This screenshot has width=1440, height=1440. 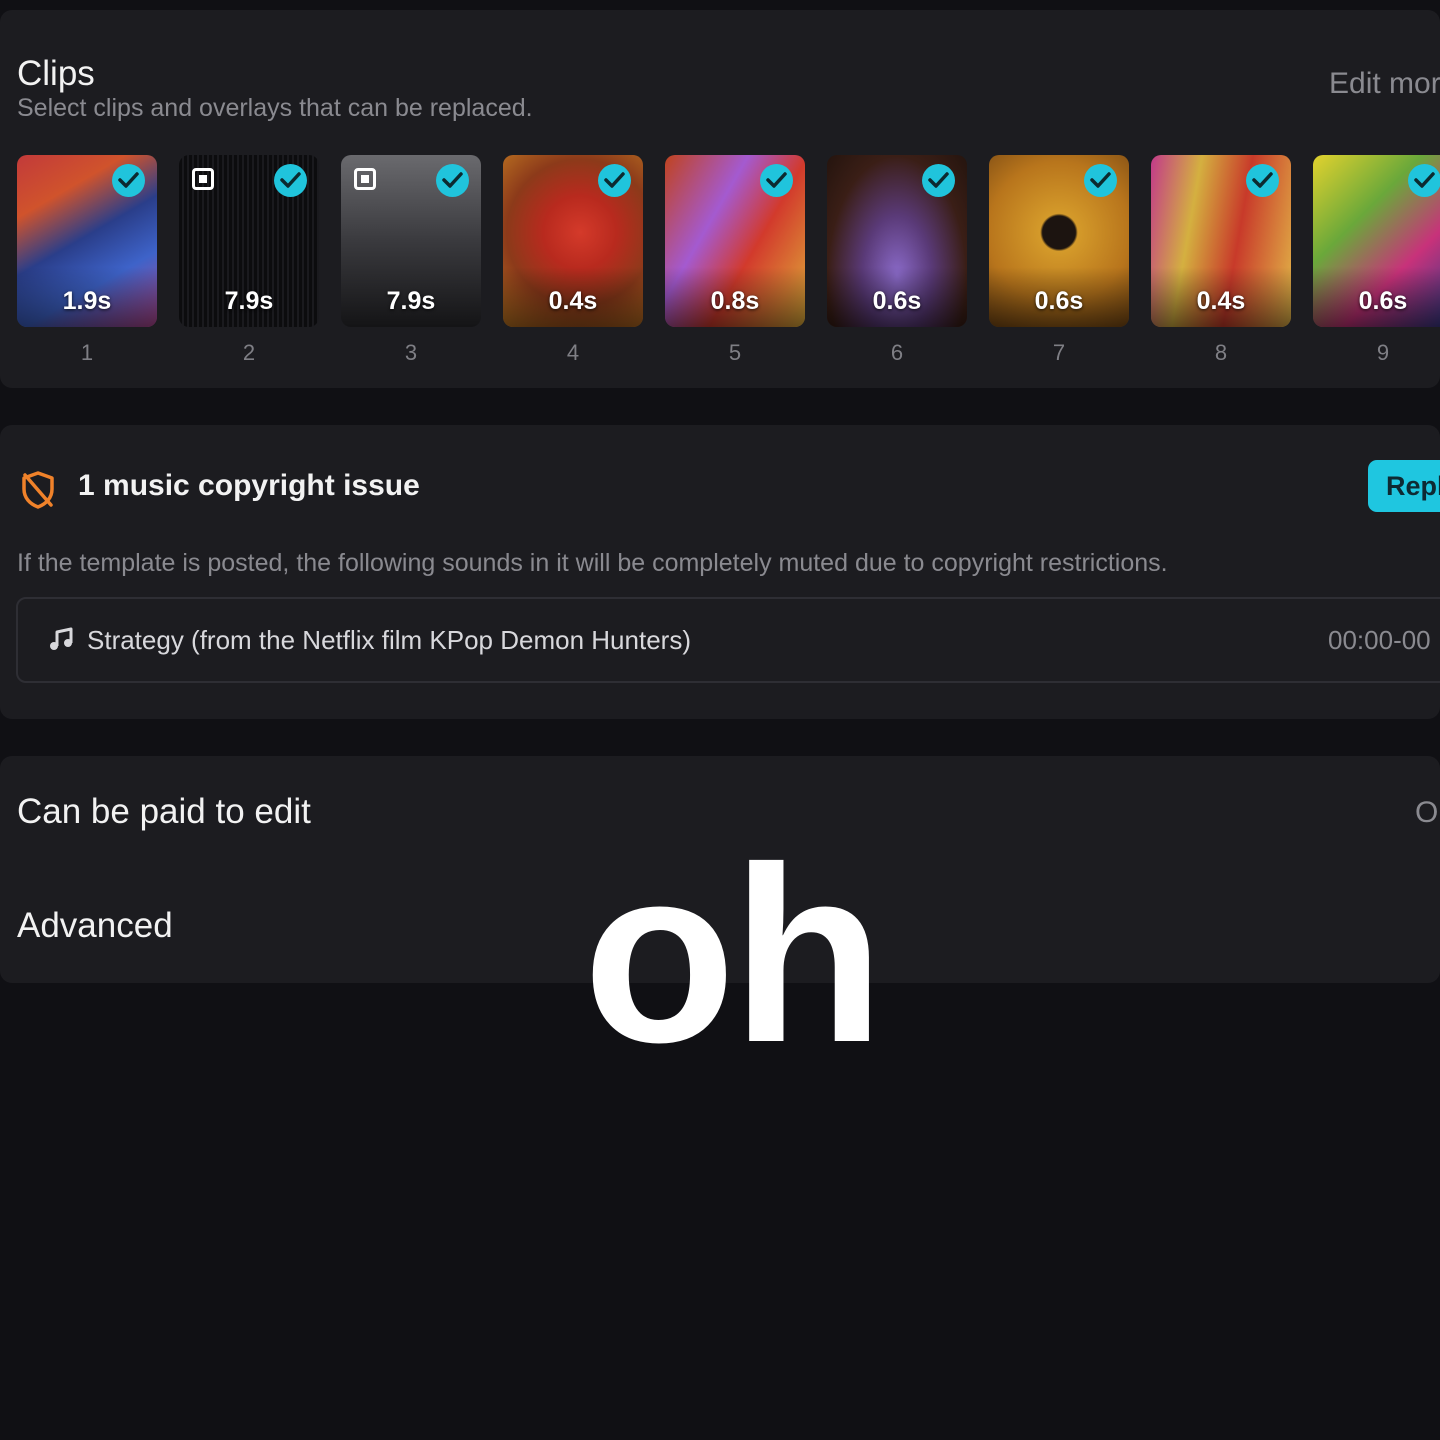 What do you see at coordinates (897, 352) in the screenshot?
I see `clip-number: 6` at bounding box center [897, 352].